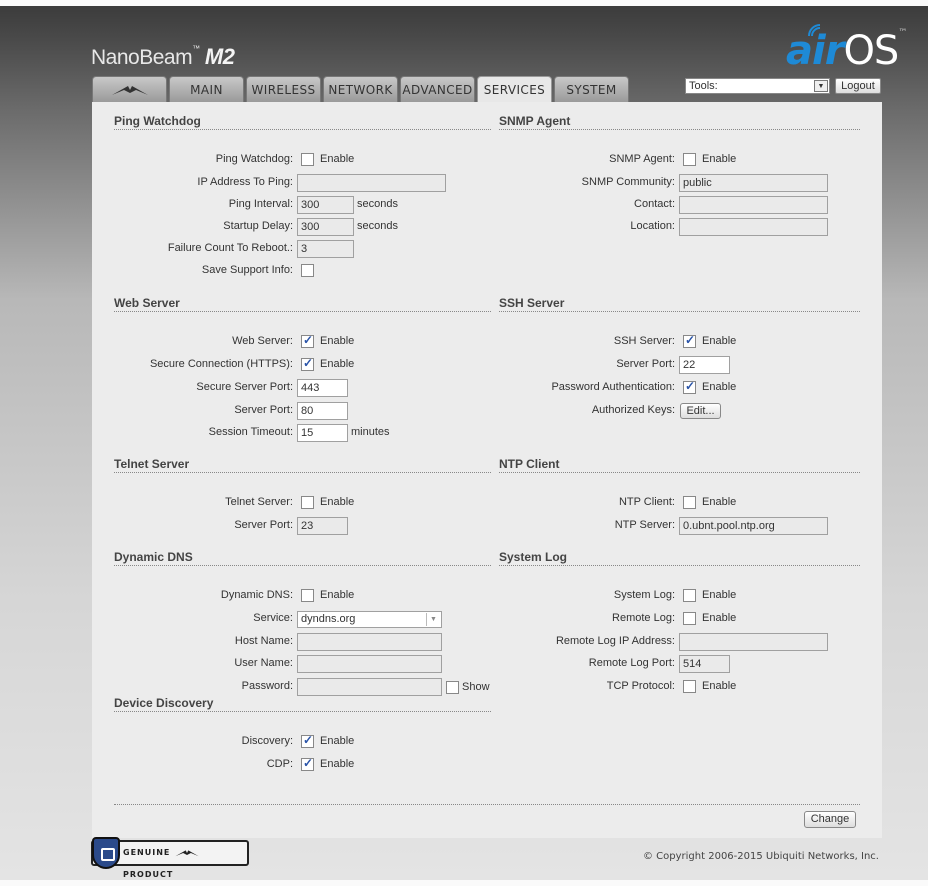  Describe the element at coordinates (753, 183) in the screenshot. I see `snmp-community-input: public` at that location.